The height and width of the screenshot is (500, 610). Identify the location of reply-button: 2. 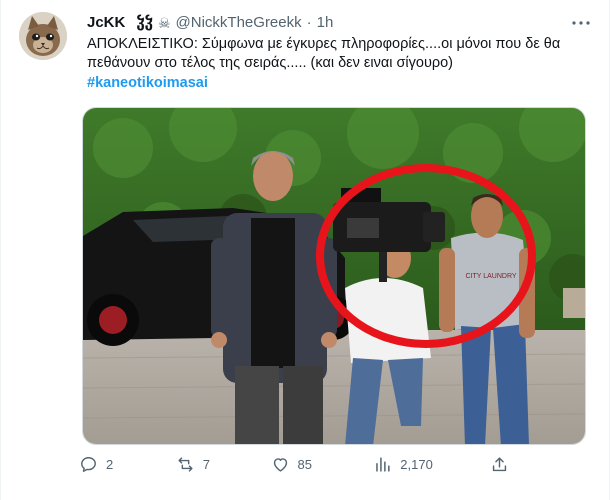
(127, 464).